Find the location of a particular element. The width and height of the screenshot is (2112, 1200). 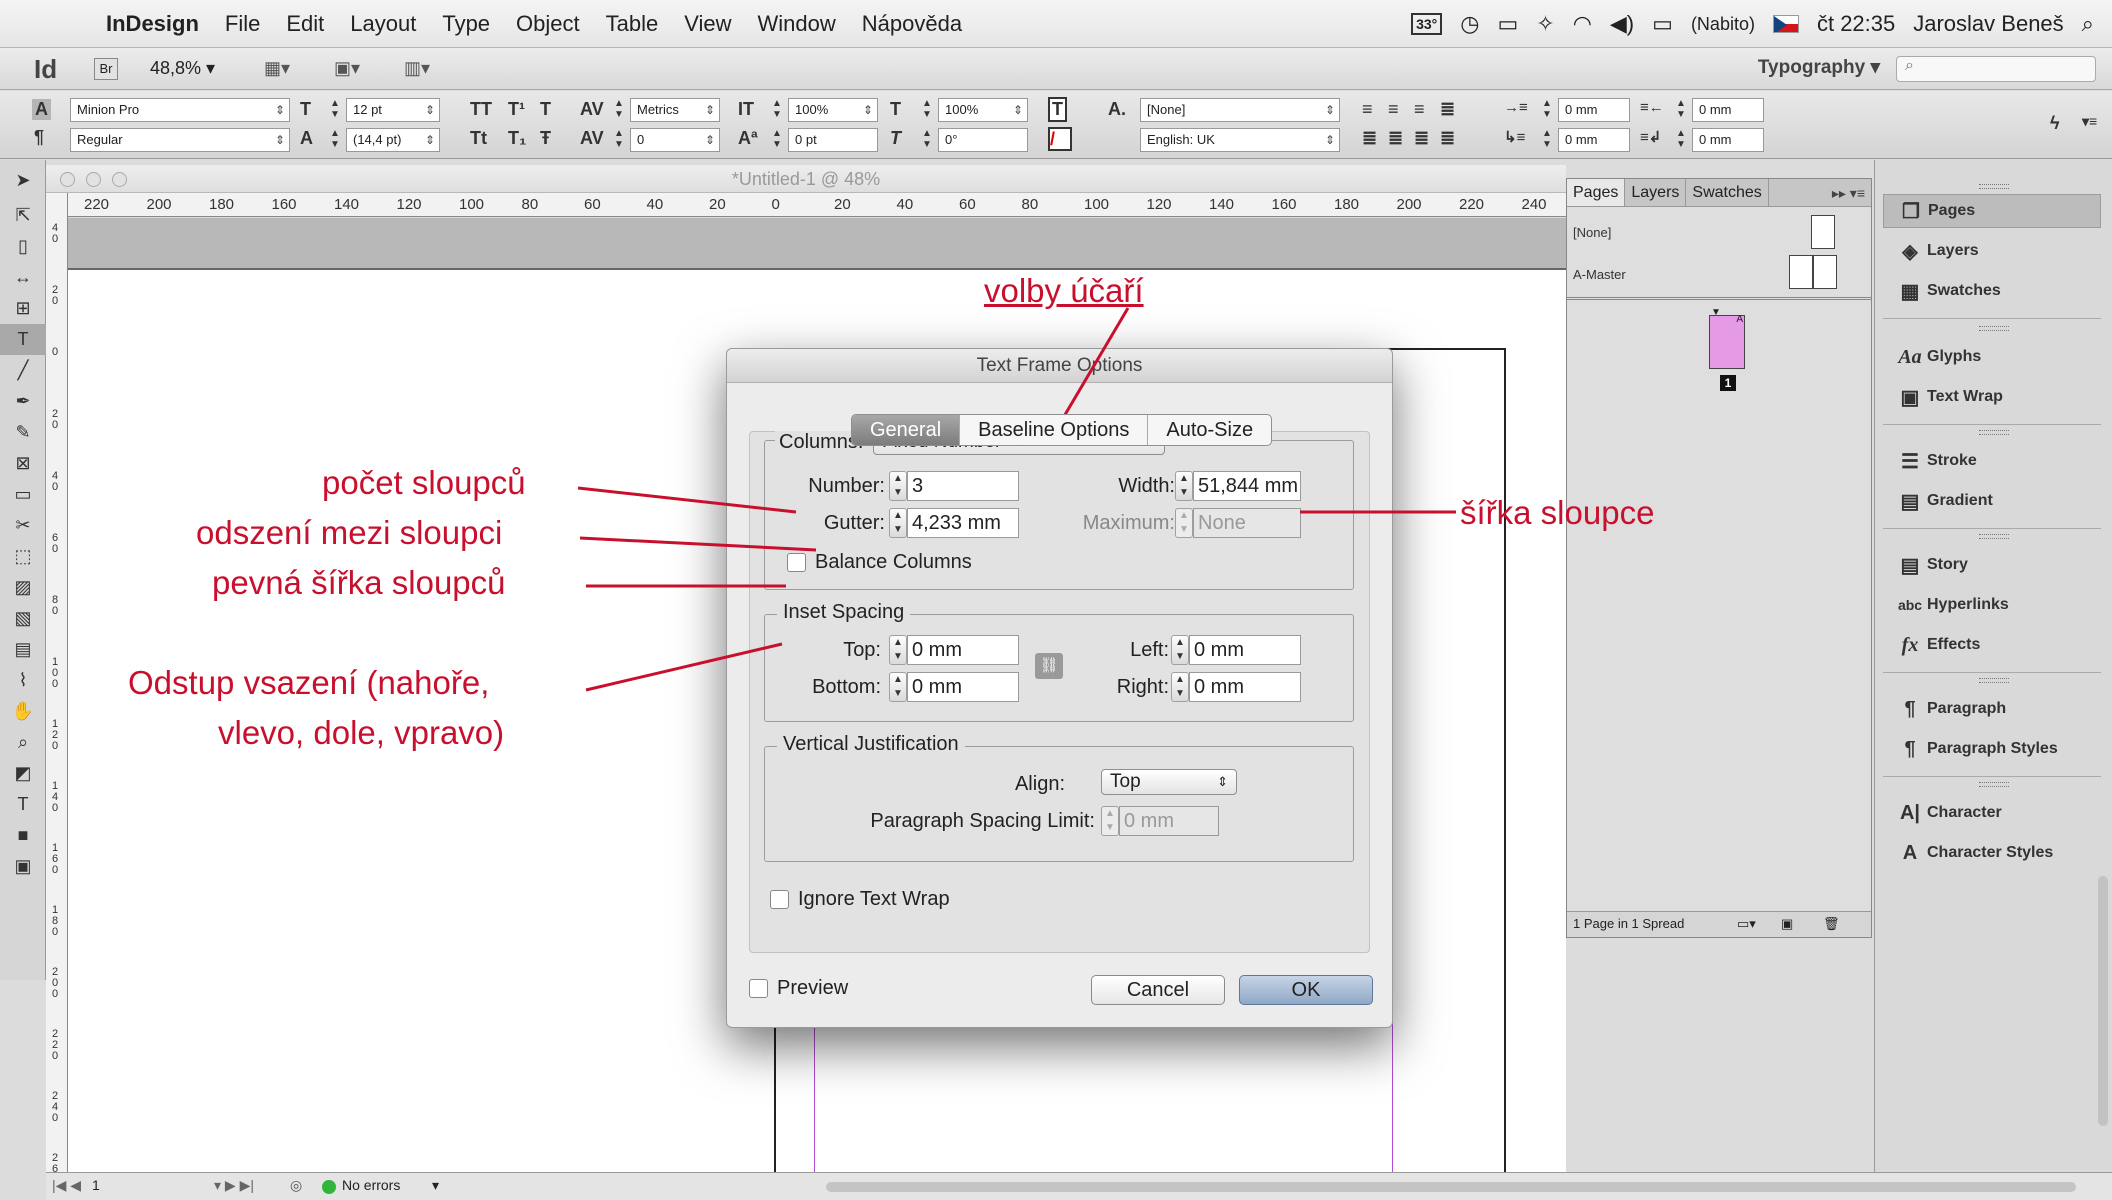

ok-button: OK is located at coordinates (1306, 990).